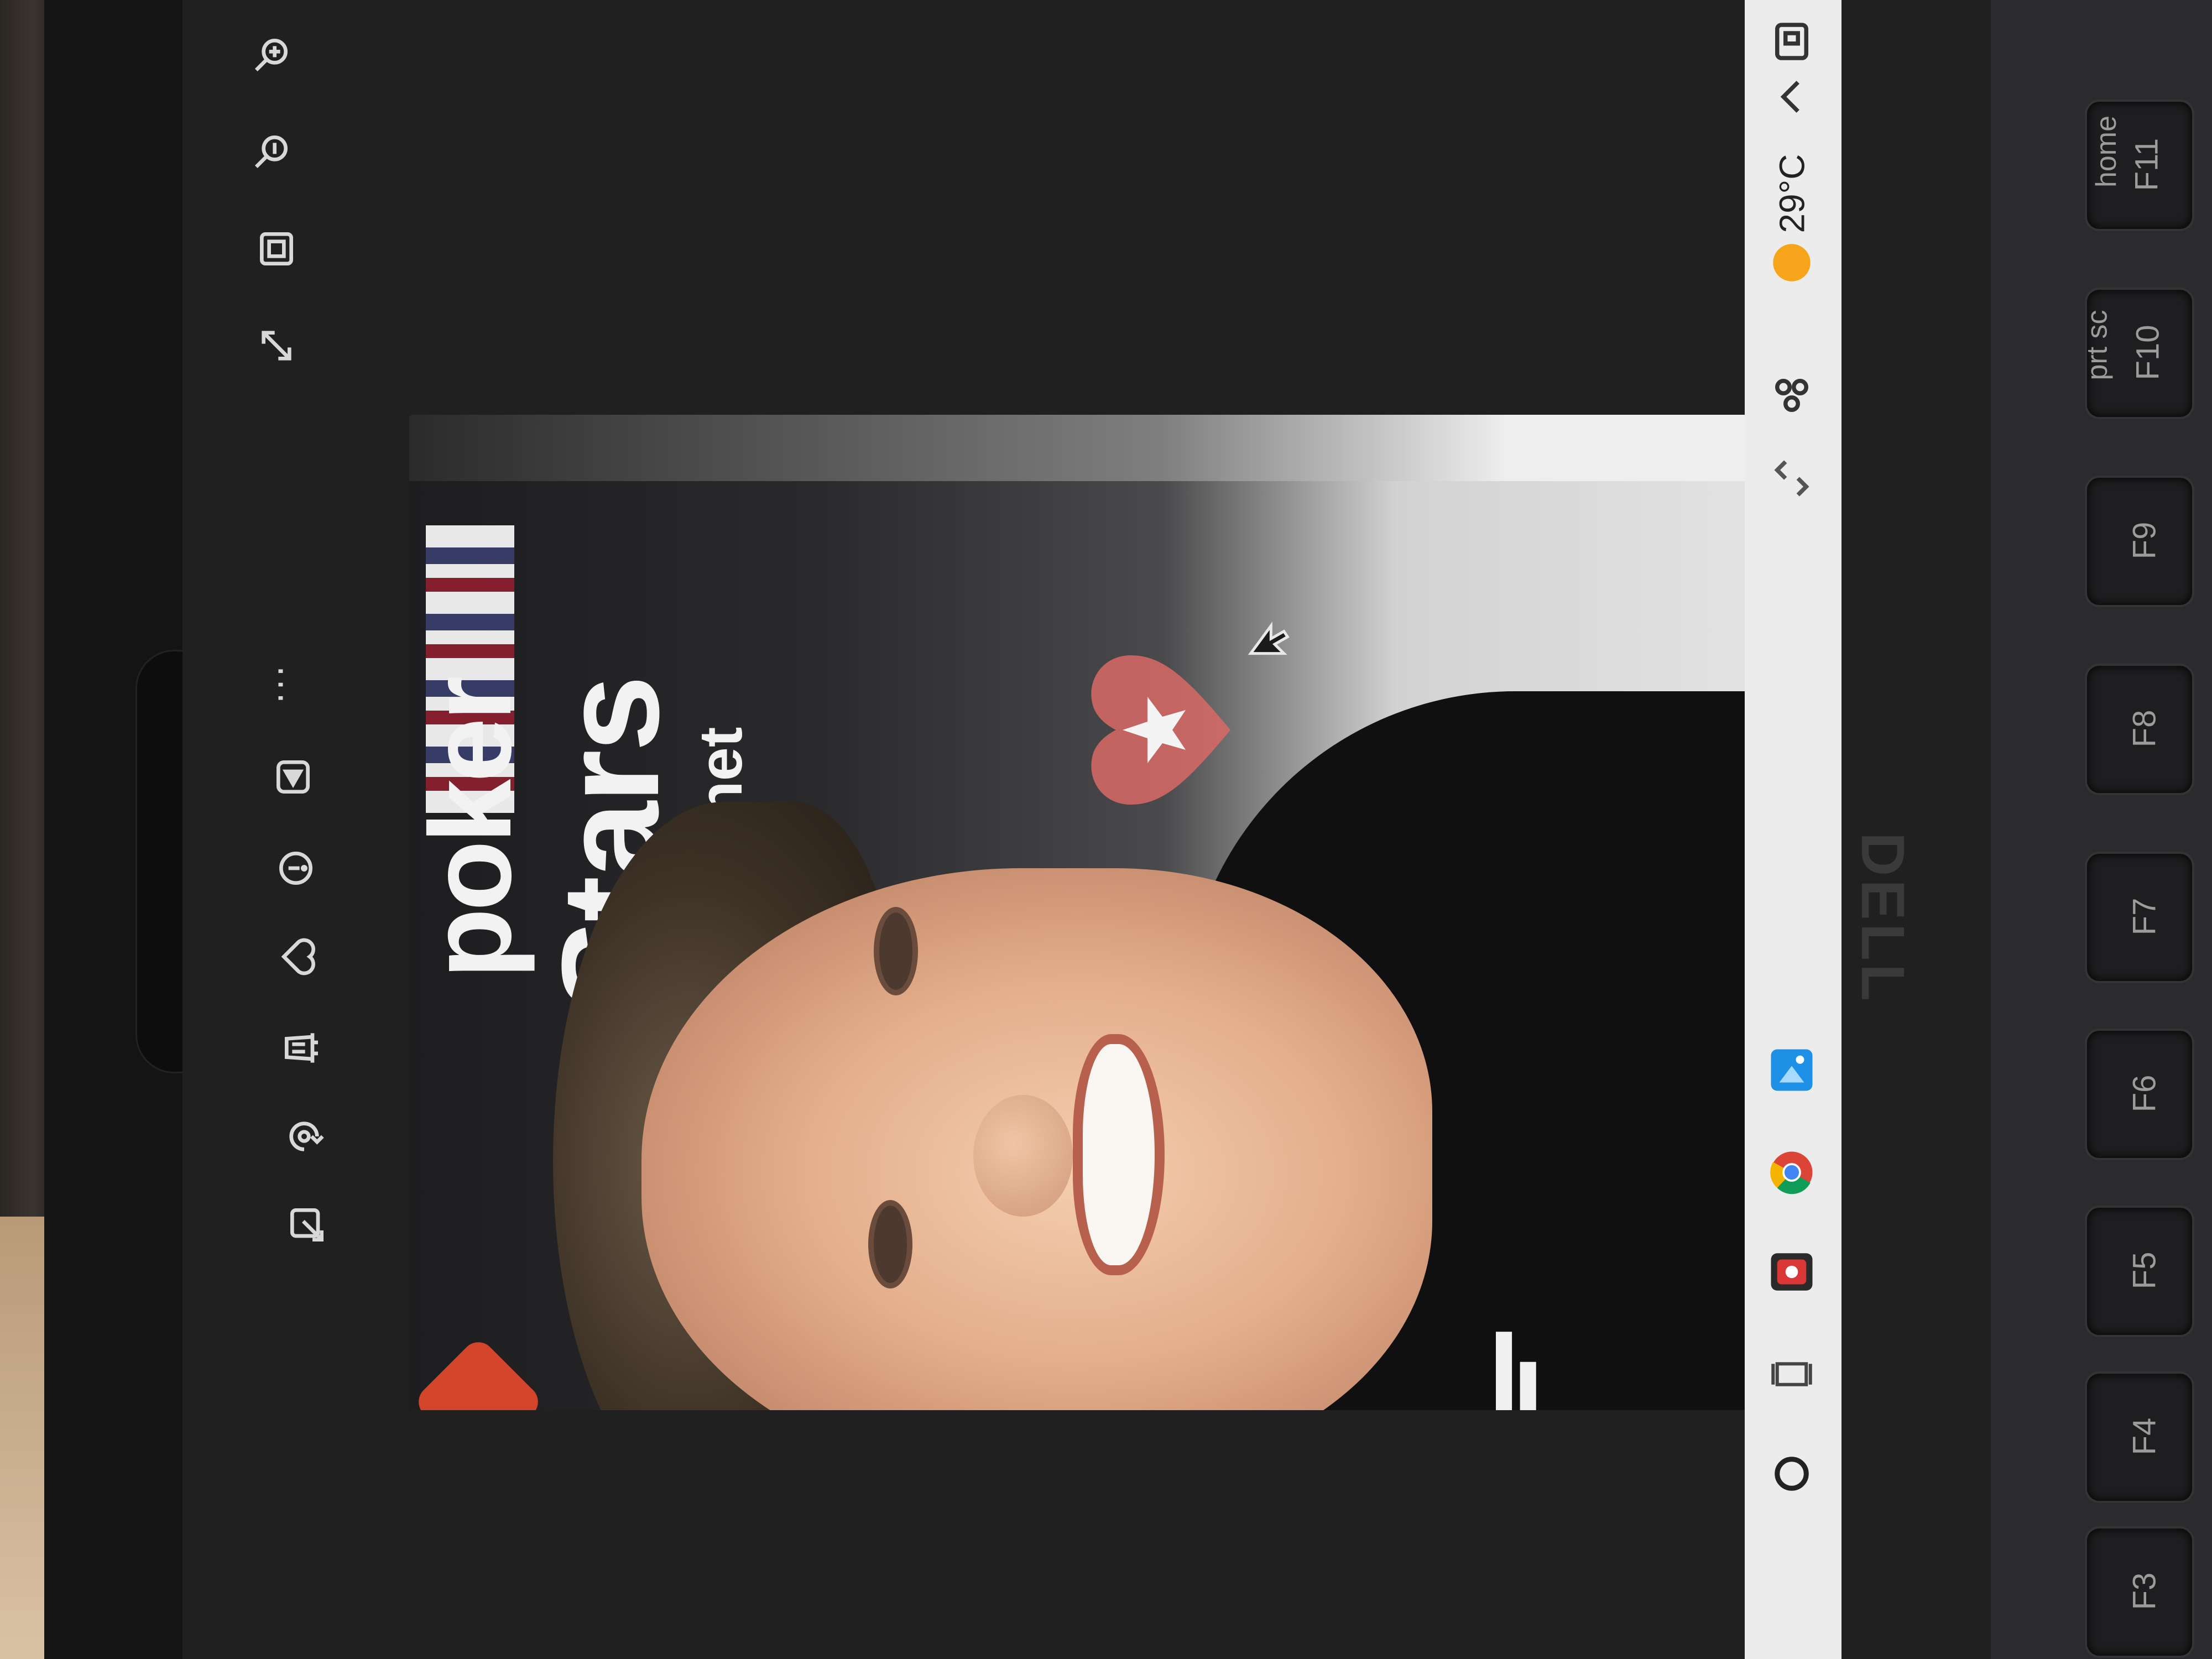  I want to click on pokerstars-spade-star-icon, so click(1160, 730).